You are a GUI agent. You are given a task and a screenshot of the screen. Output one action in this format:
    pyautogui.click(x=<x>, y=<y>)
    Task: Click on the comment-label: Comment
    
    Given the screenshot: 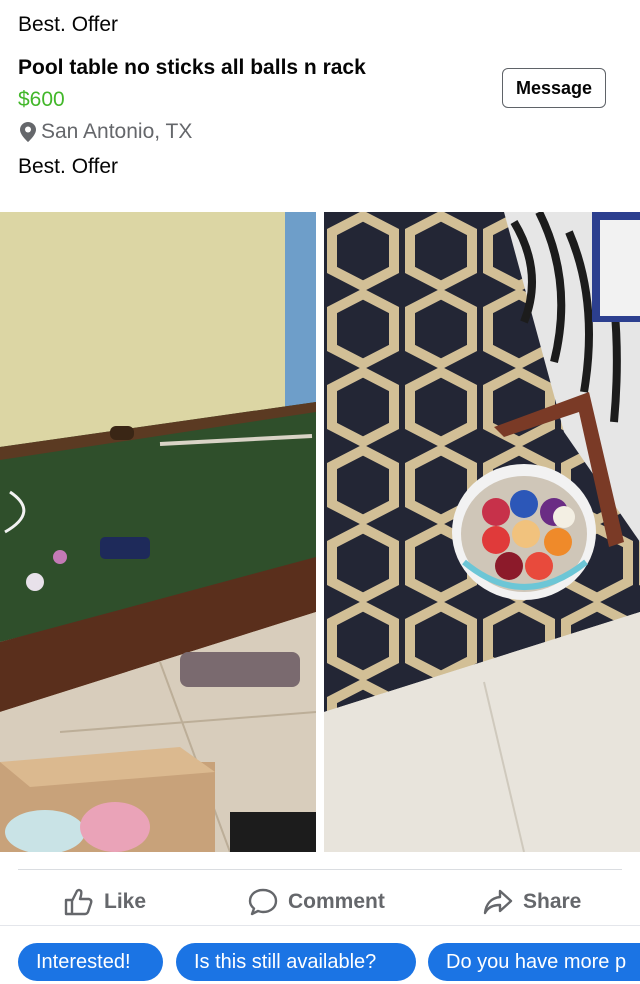 What is the action you would take?
    pyautogui.click(x=336, y=901)
    